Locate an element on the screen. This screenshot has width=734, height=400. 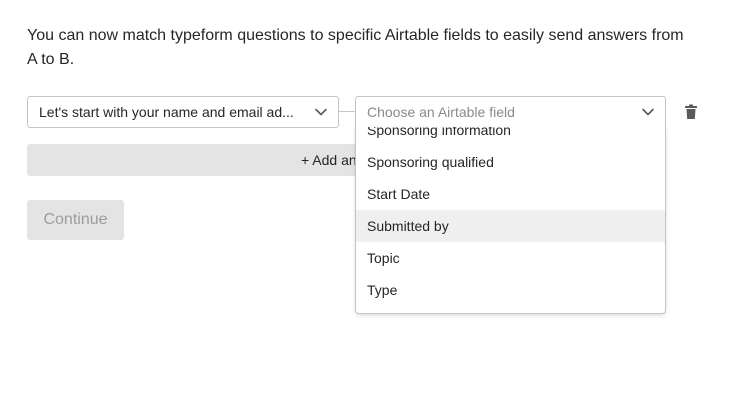
dropdown-option: Start Date is located at coordinates (510, 194).